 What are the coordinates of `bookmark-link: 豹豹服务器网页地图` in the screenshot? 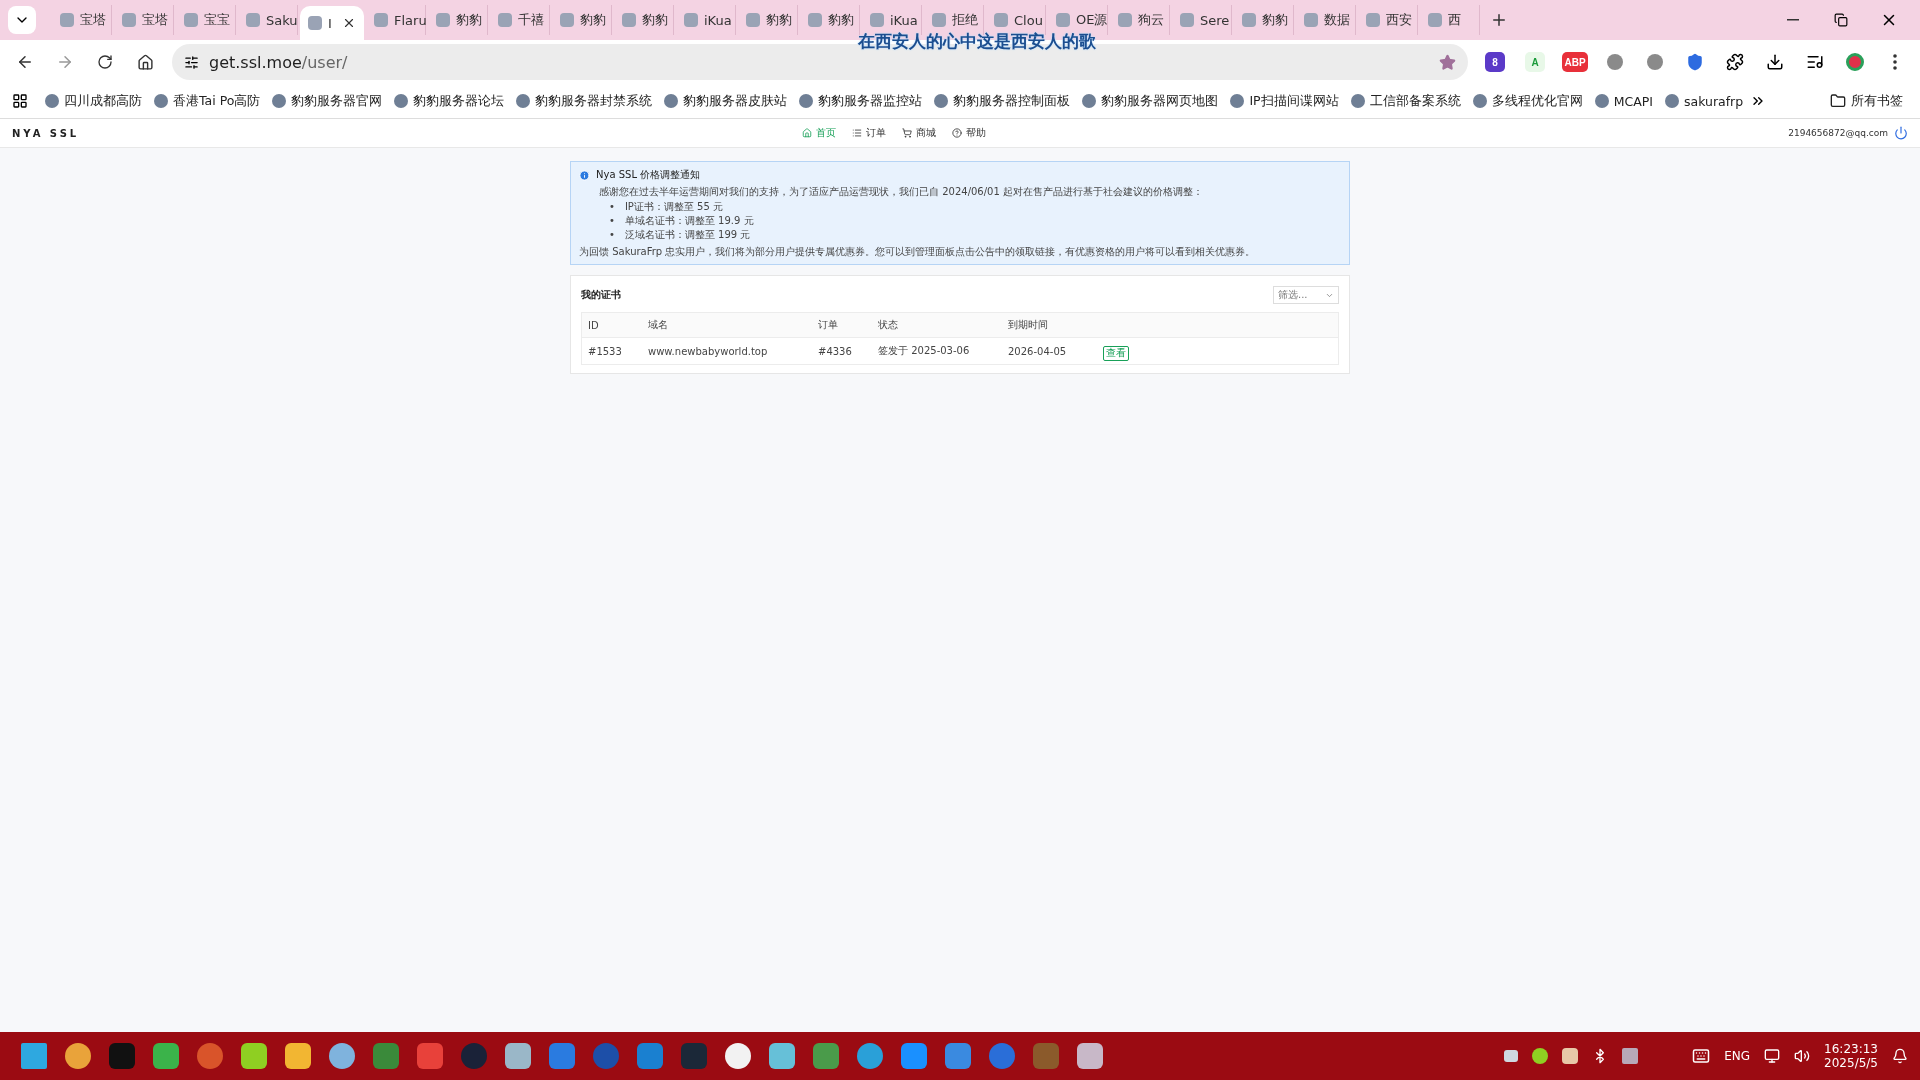 It's located at (1150, 101).